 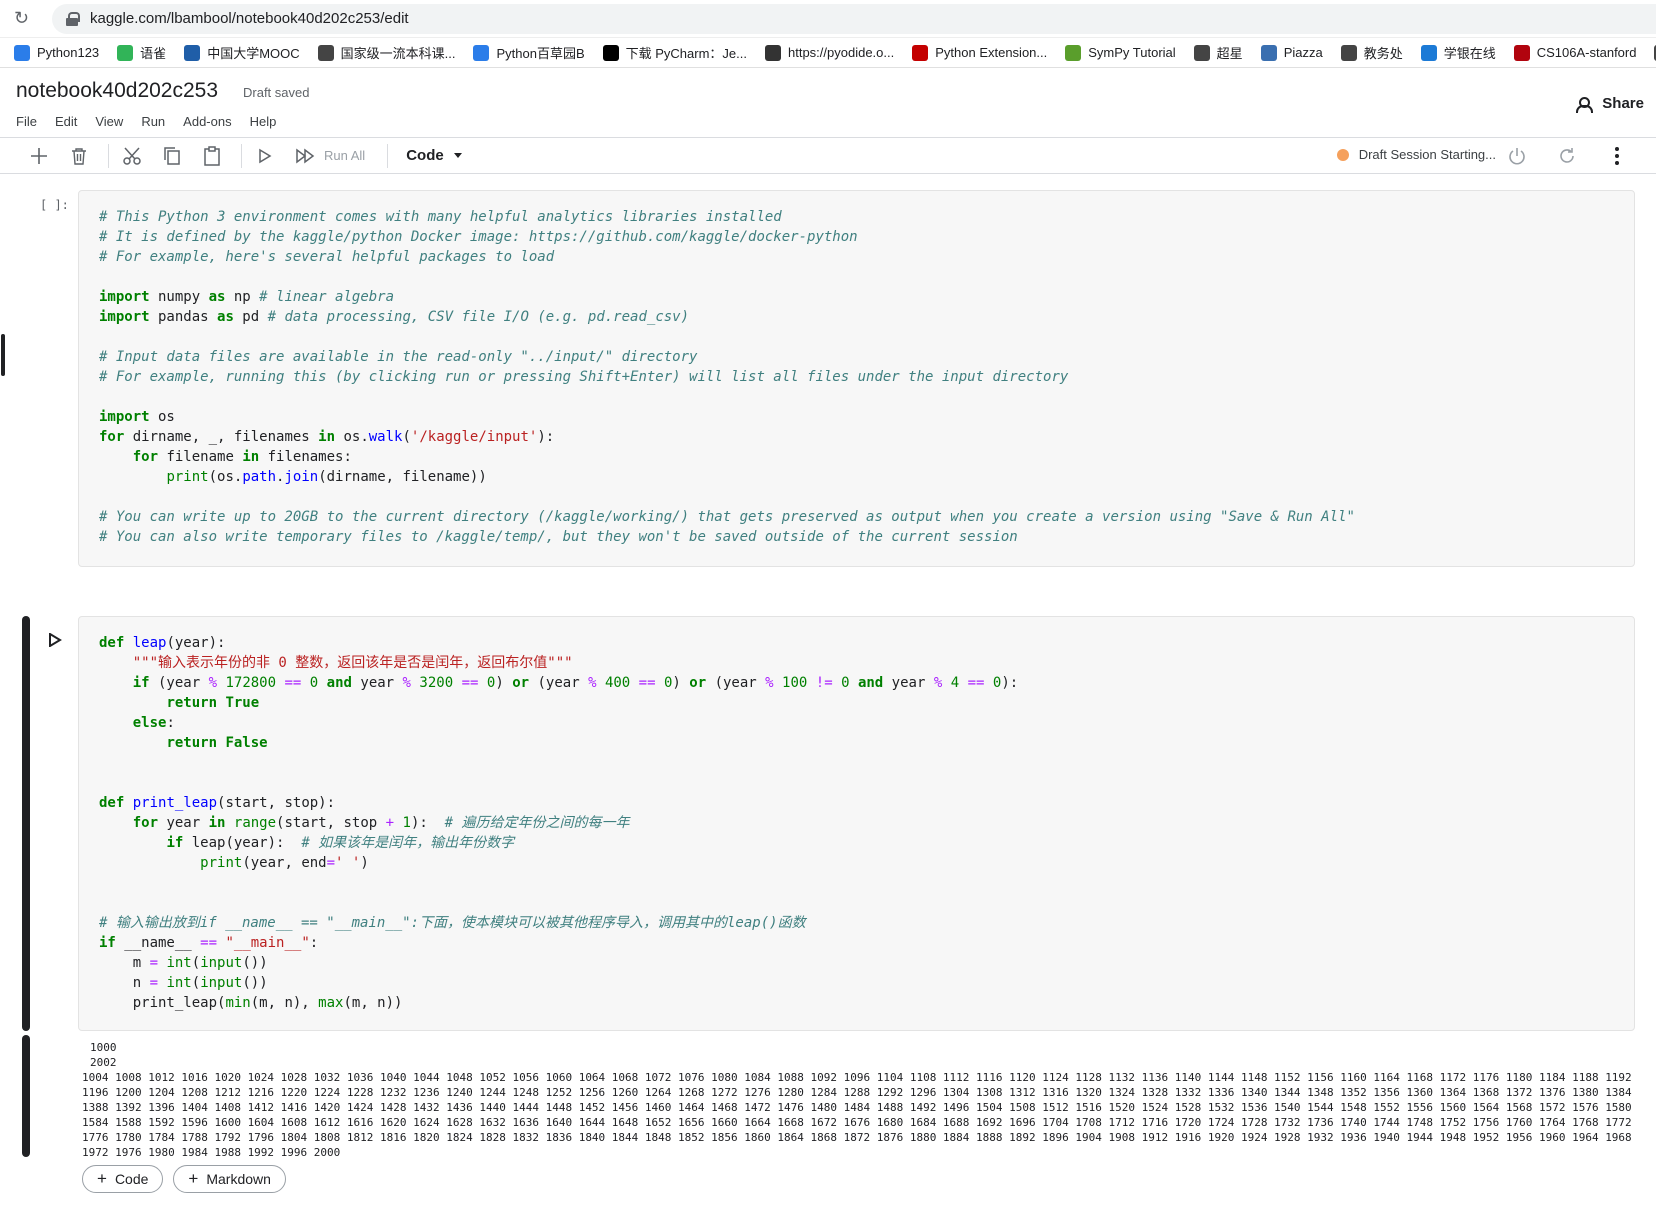 What do you see at coordinates (39, 156) in the screenshot?
I see `add-cell-icon` at bounding box center [39, 156].